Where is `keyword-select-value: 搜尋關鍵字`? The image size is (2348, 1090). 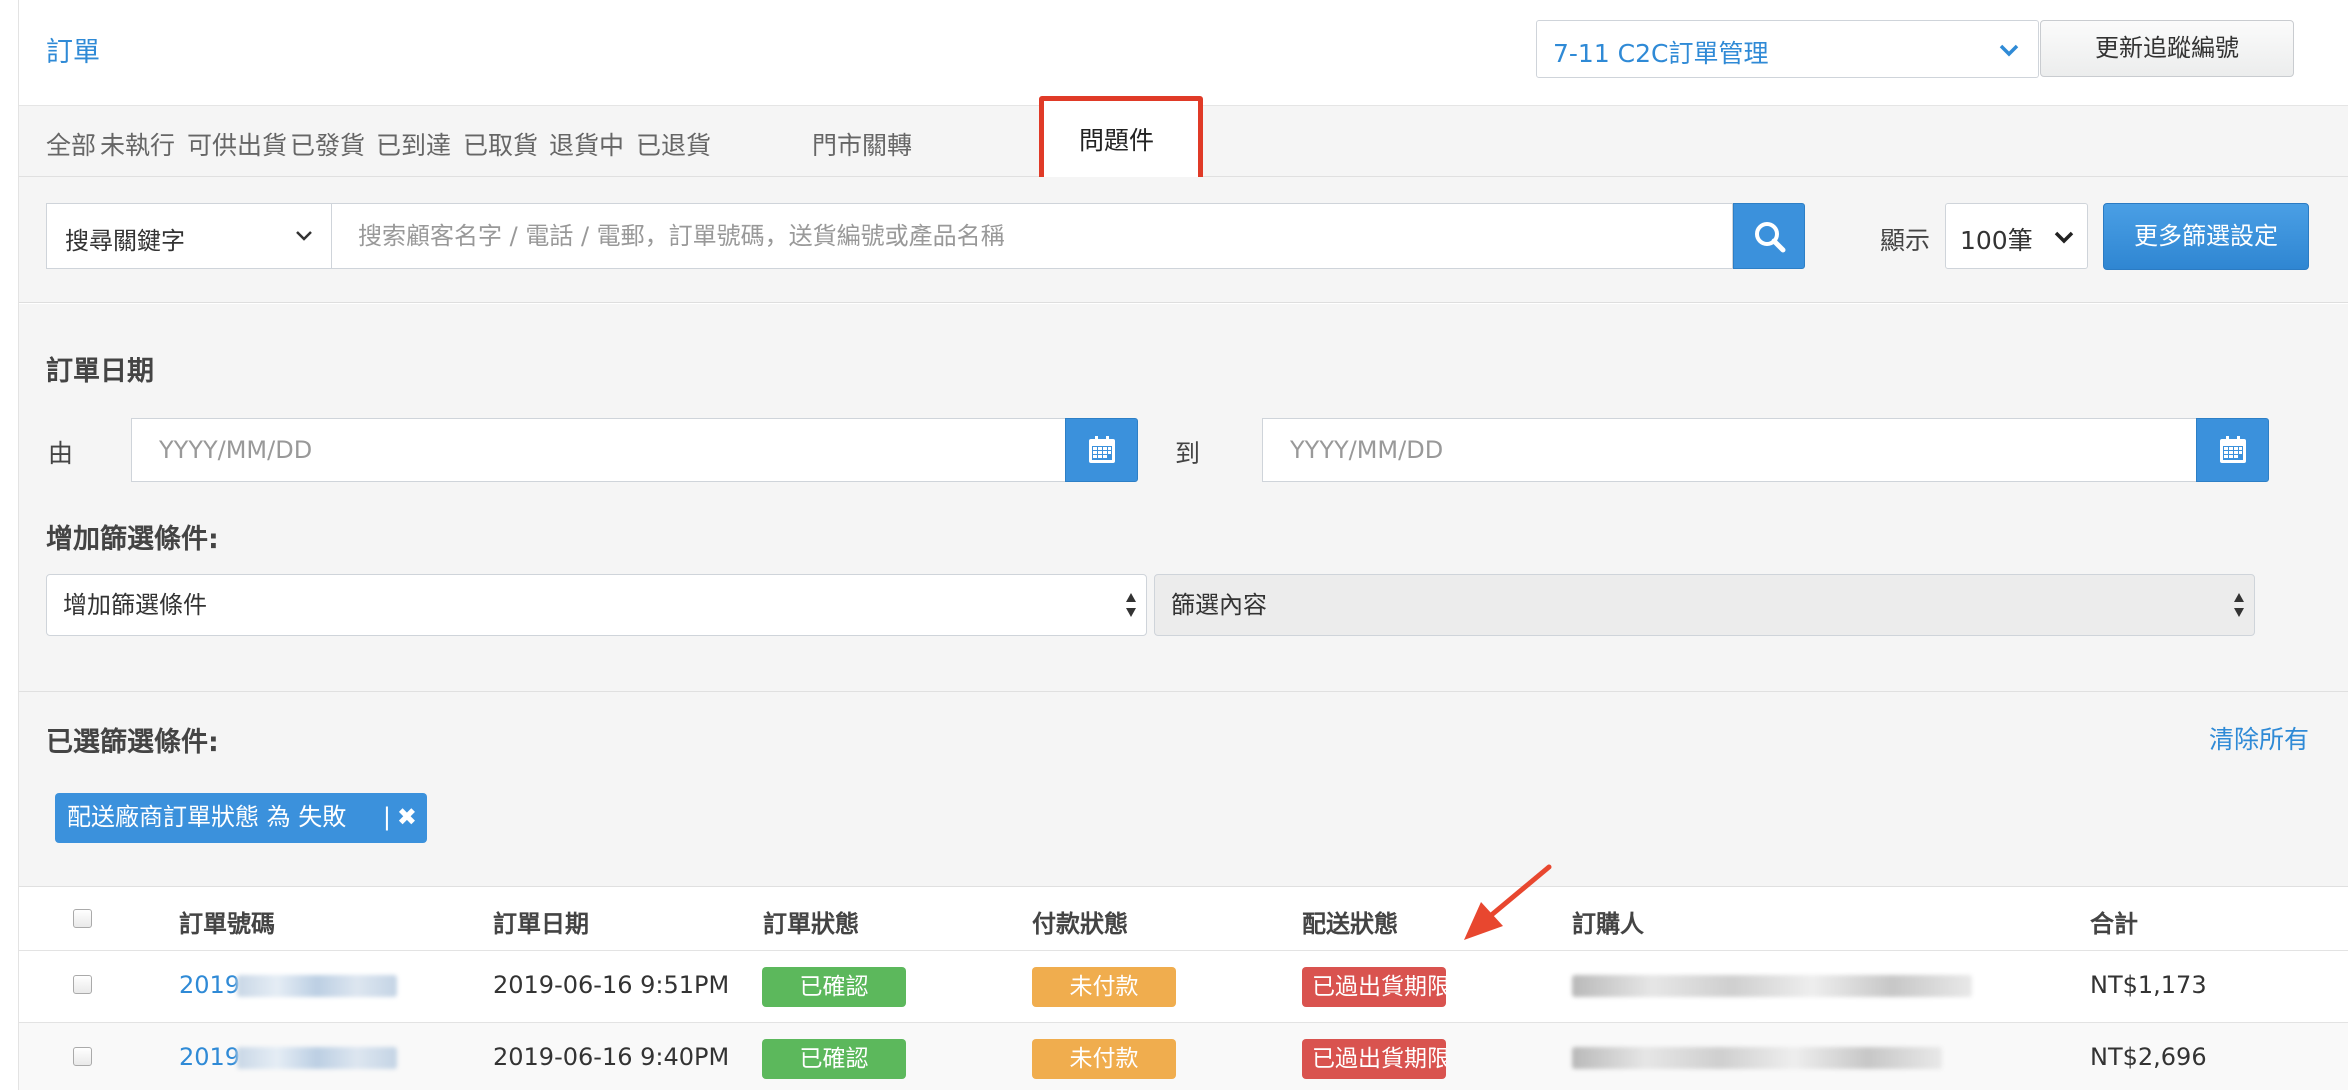 keyword-select-value: 搜尋關鍵字 is located at coordinates (125, 241).